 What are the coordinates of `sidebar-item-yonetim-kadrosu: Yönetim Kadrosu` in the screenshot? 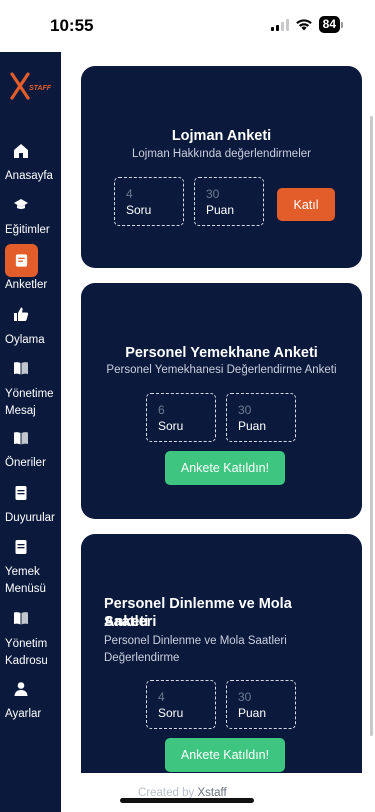 It's located at (30, 640).